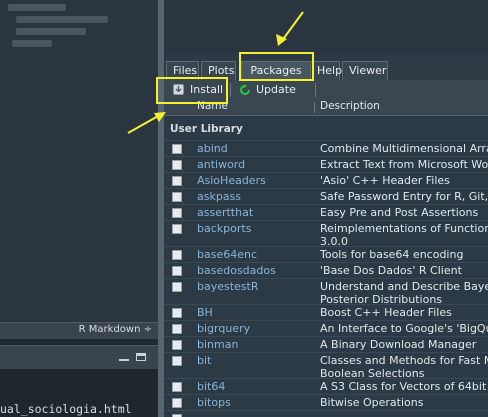  Describe the element at coordinates (215, 72) in the screenshot. I see `annotation-arrows` at that location.